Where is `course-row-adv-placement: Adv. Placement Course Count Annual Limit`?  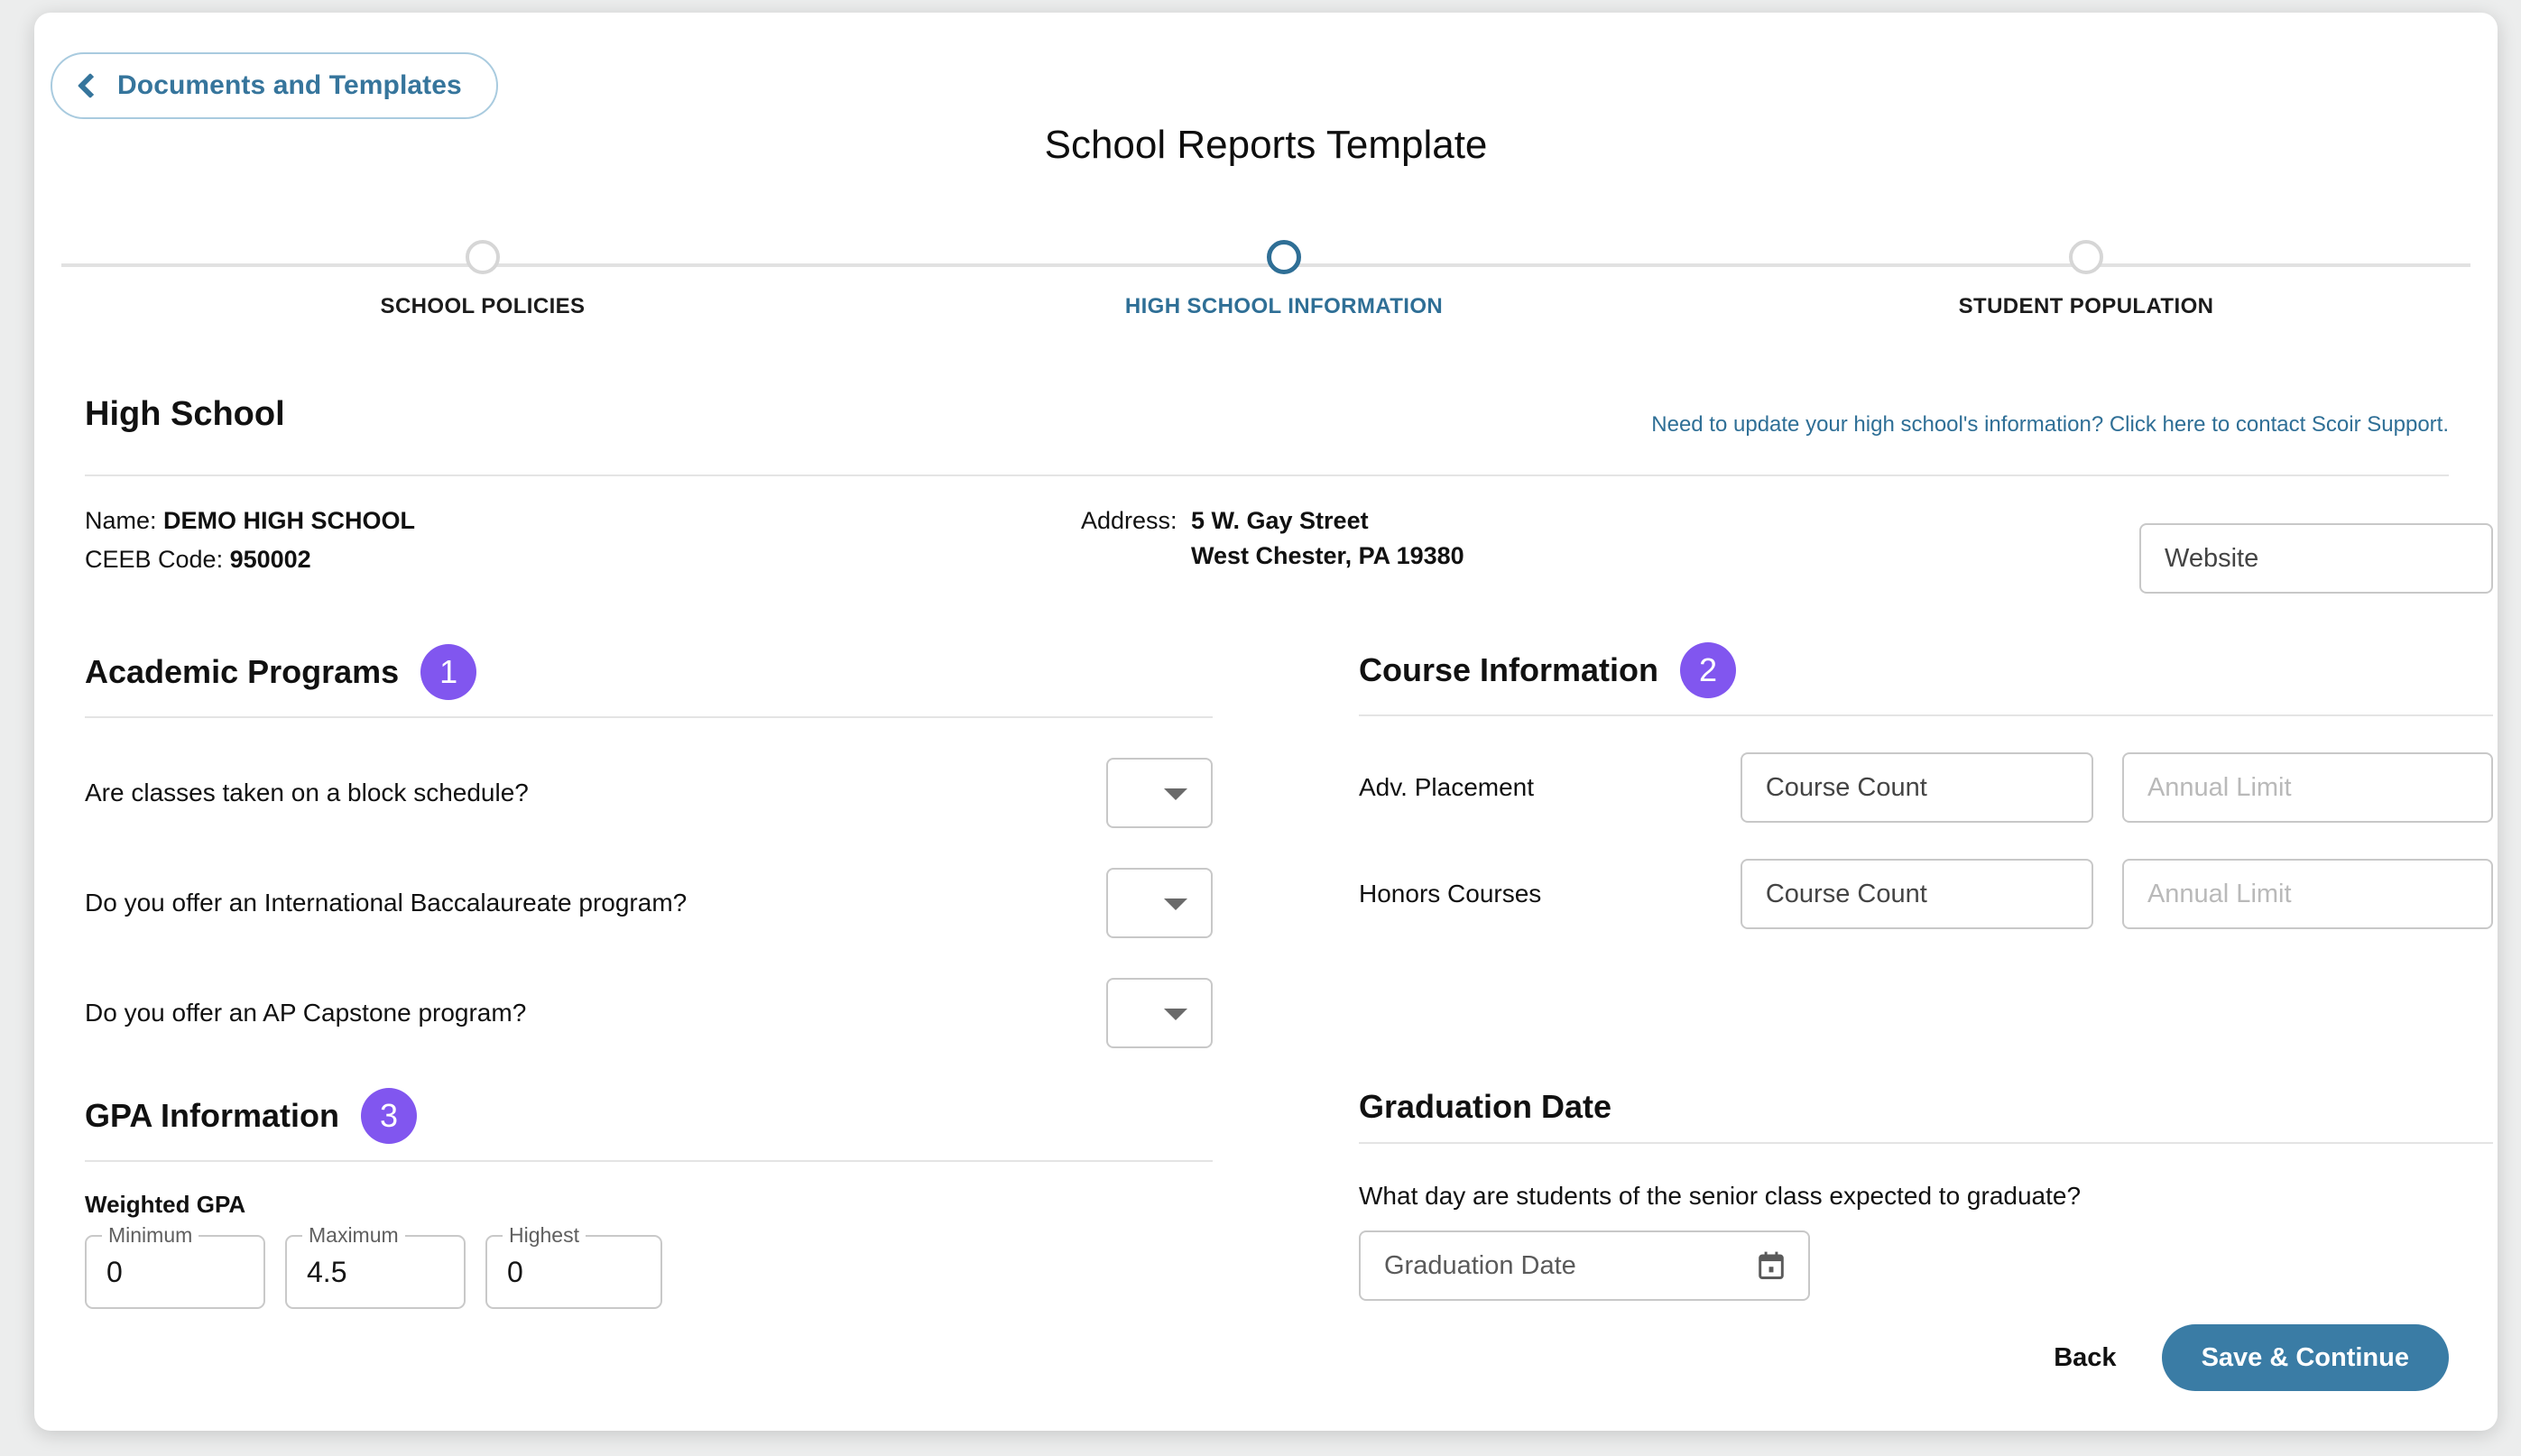 course-row-adv-placement: Adv. Placement Course Count Annual Limit is located at coordinates (1926, 787).